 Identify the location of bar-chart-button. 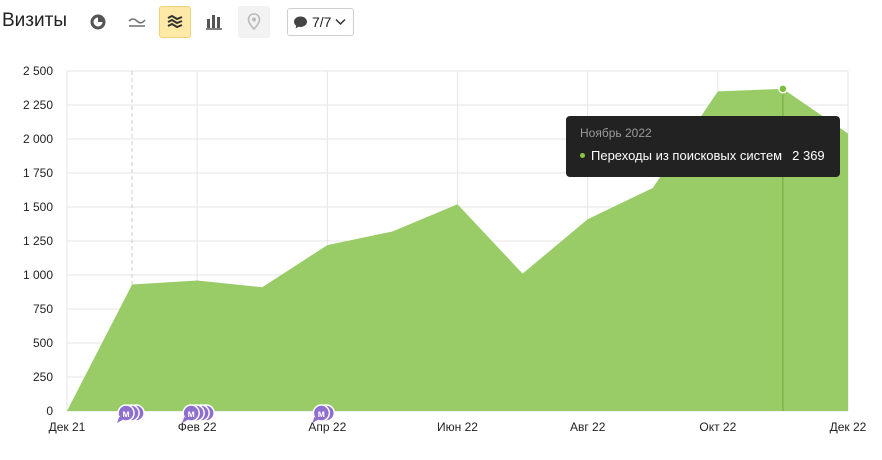
(214, 22).